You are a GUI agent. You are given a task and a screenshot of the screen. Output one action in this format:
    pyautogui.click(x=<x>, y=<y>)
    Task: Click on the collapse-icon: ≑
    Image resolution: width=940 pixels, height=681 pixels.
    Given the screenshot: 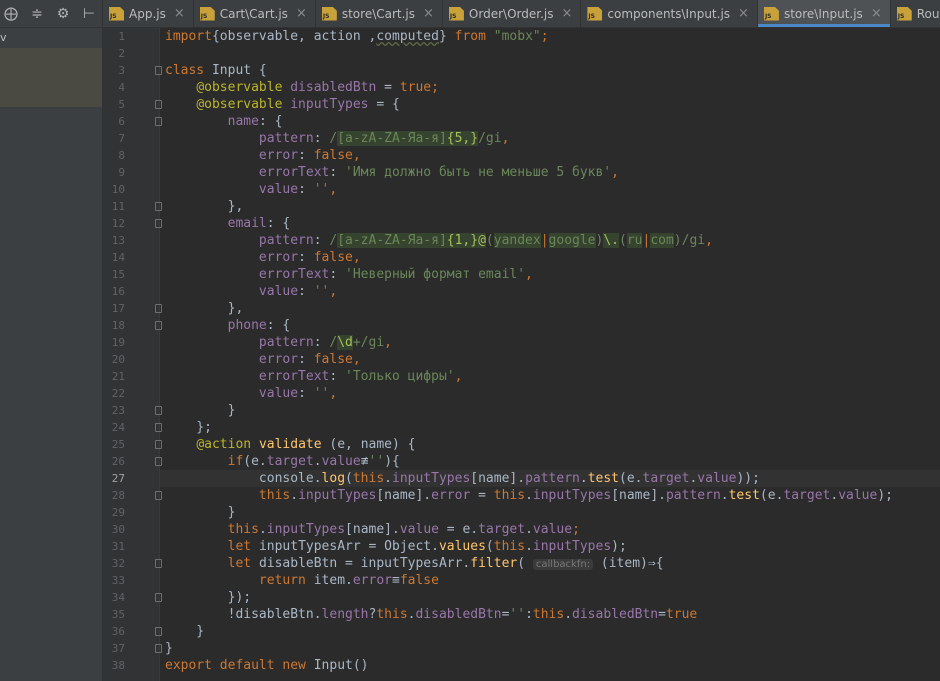 What is the action you would take?
    pyautogui.click(x=37, y=14)
    